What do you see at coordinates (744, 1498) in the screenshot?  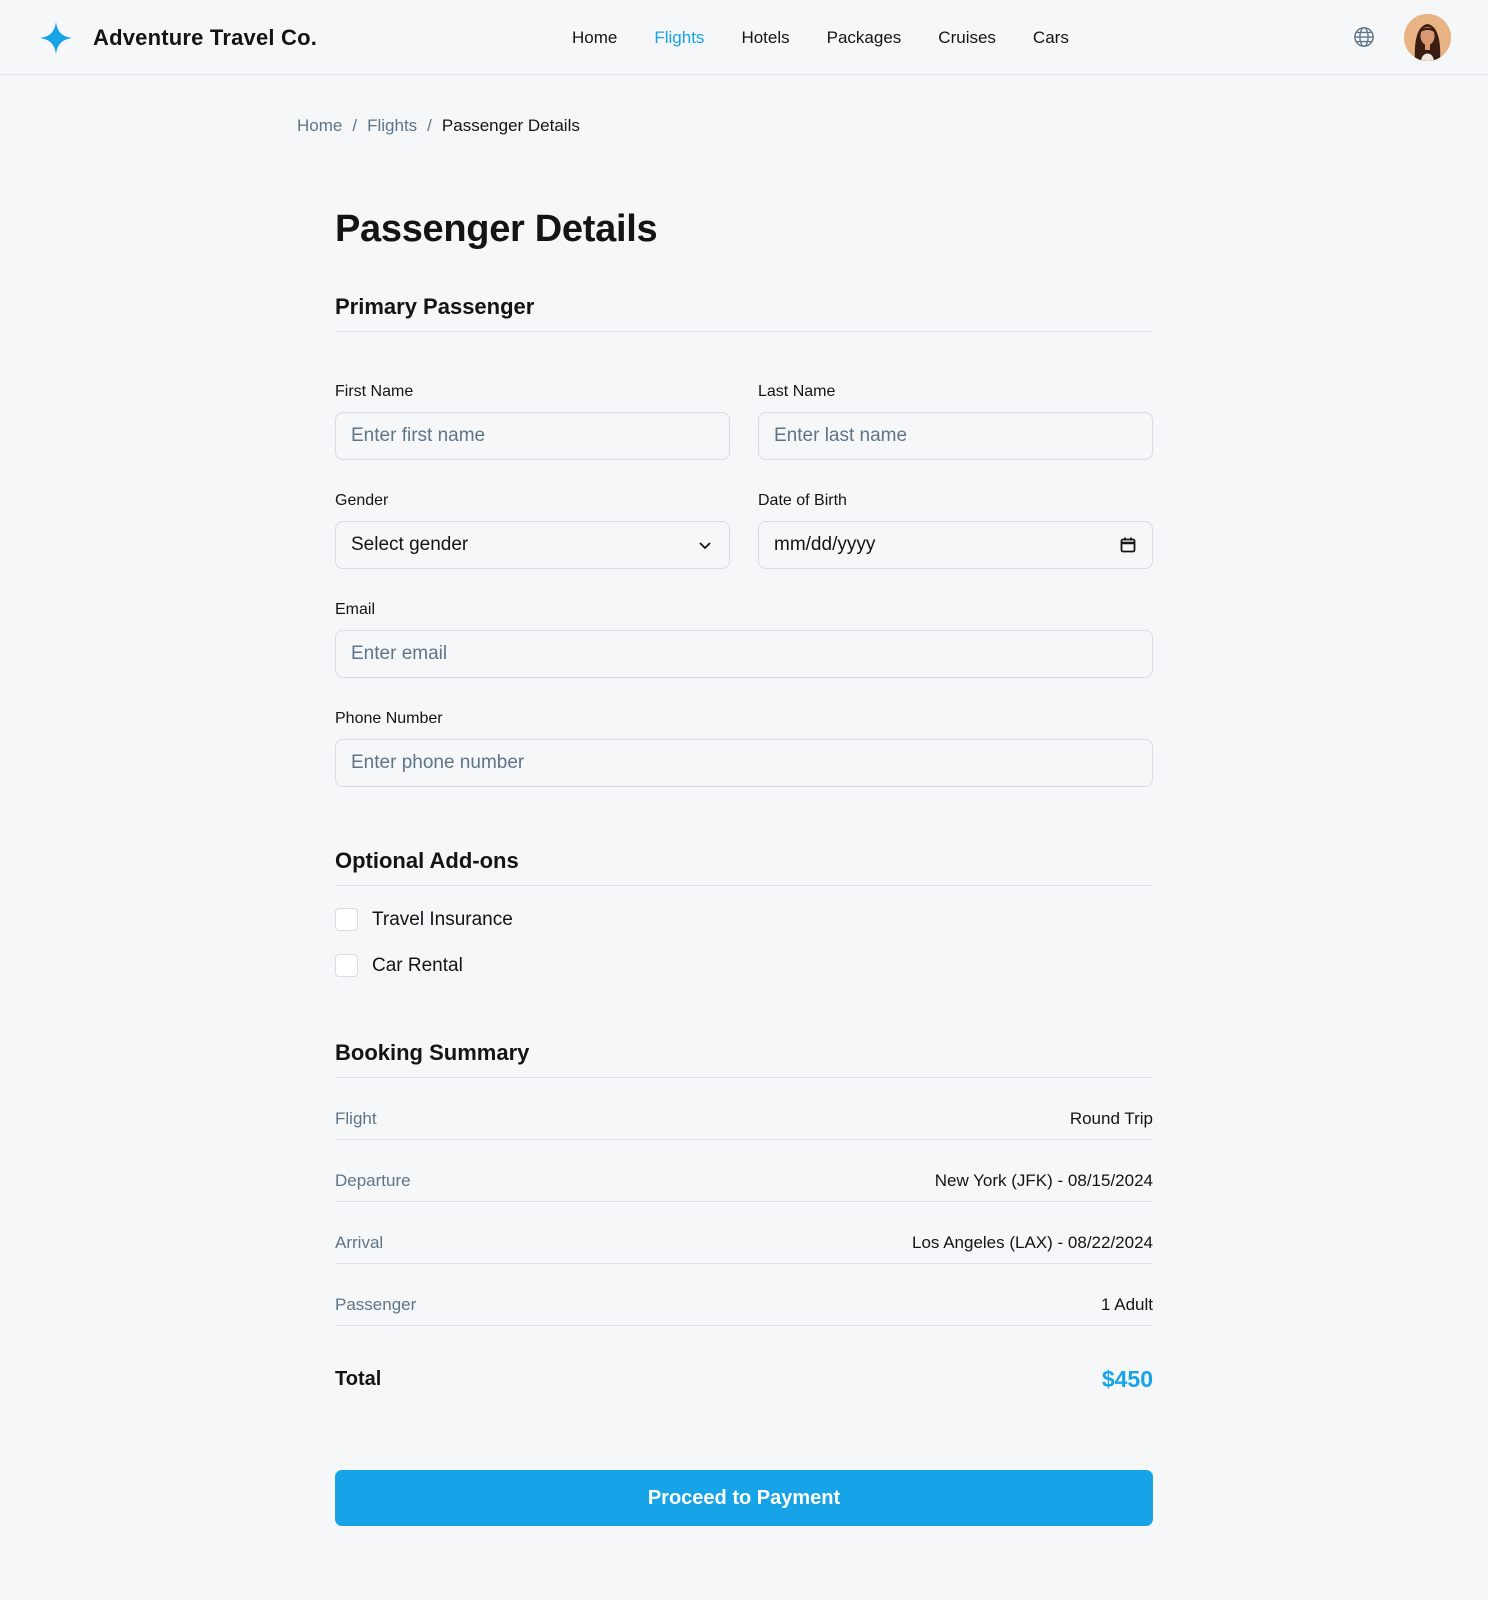 I see `proceed-to-payment-button: Proceed to Payment` at bounding box center [744, 1498].